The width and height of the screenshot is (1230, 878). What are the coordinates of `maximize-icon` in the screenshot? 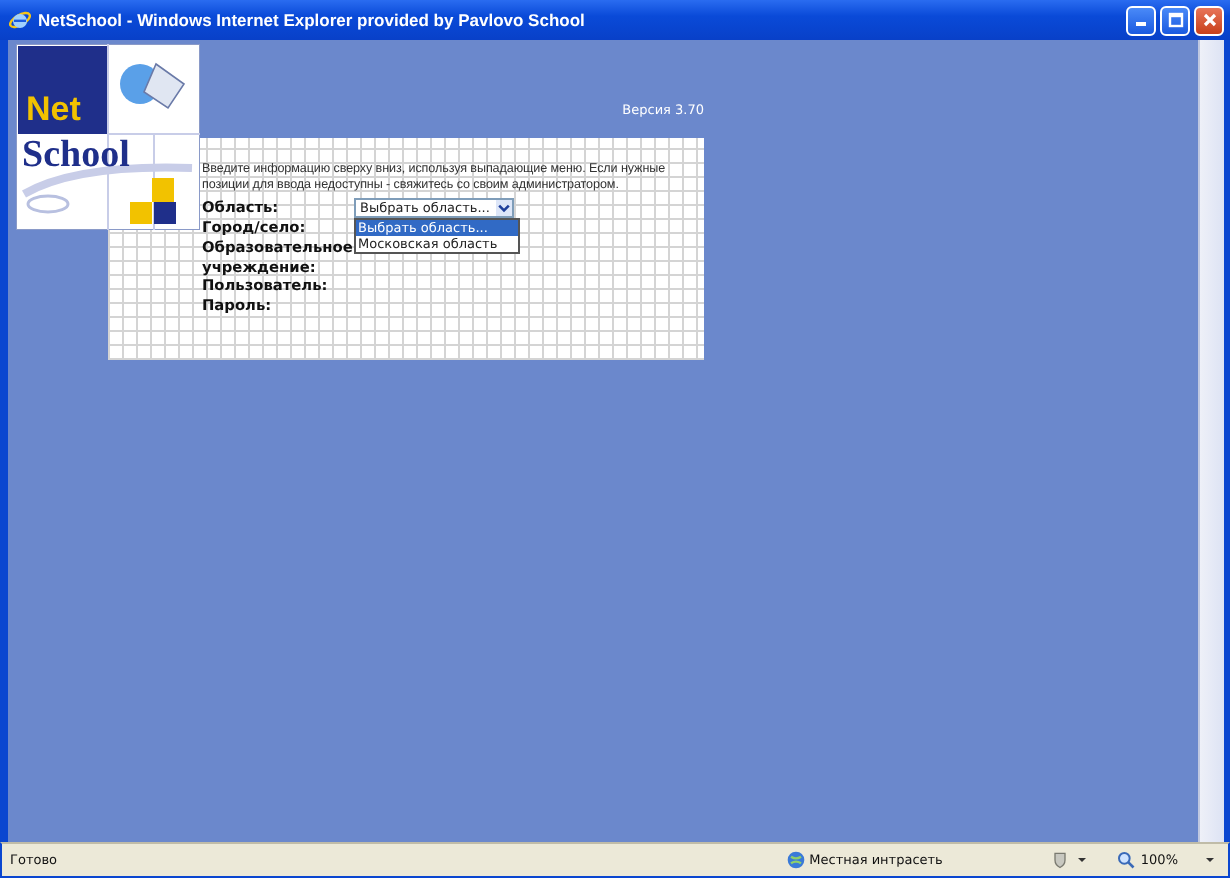 It's located at (1175, 20).